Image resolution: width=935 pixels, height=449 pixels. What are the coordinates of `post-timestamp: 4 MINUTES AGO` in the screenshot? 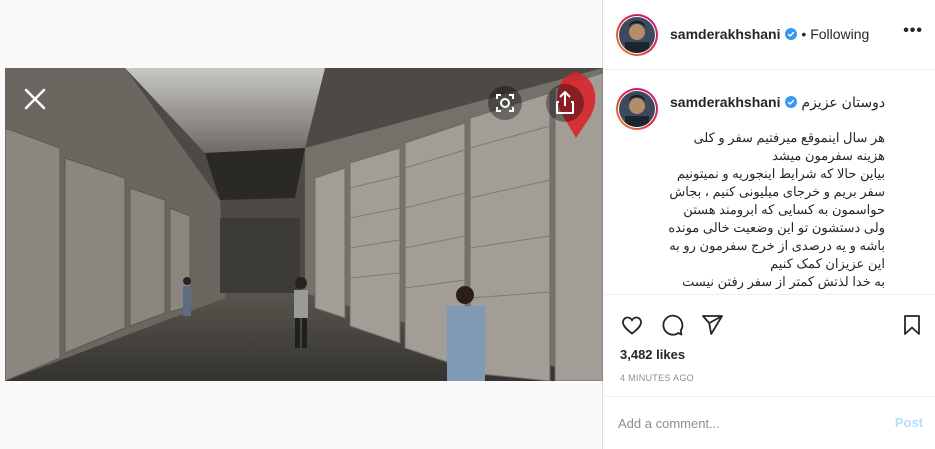 It's located at (657, 378).